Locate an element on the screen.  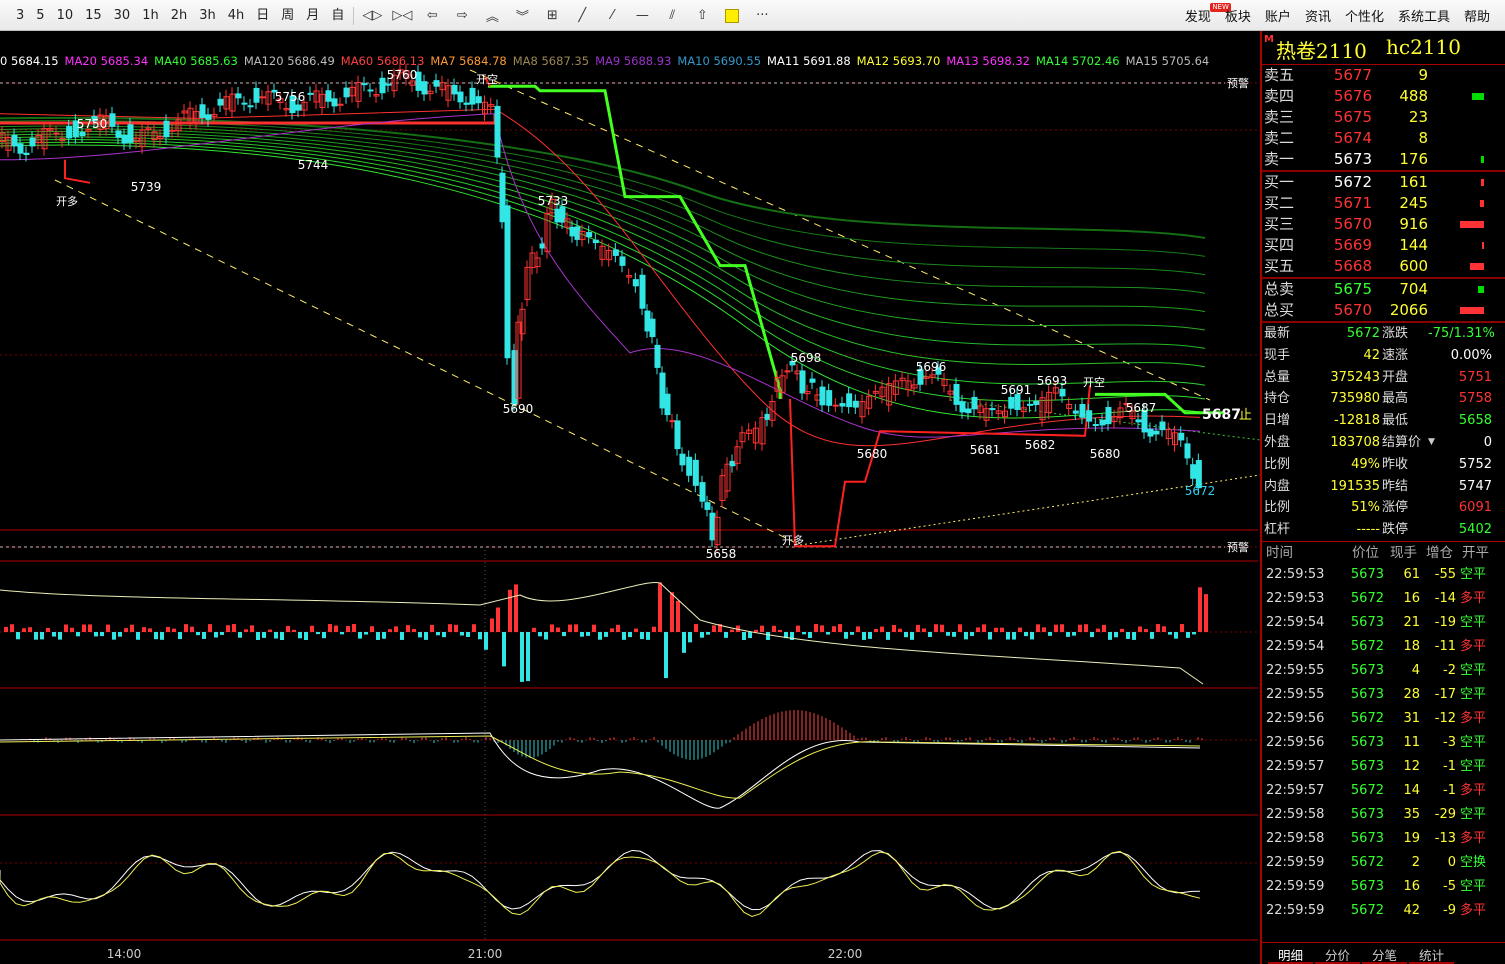
asks-row: 卖四 5676 488 is located at coordinates (1383, 96).